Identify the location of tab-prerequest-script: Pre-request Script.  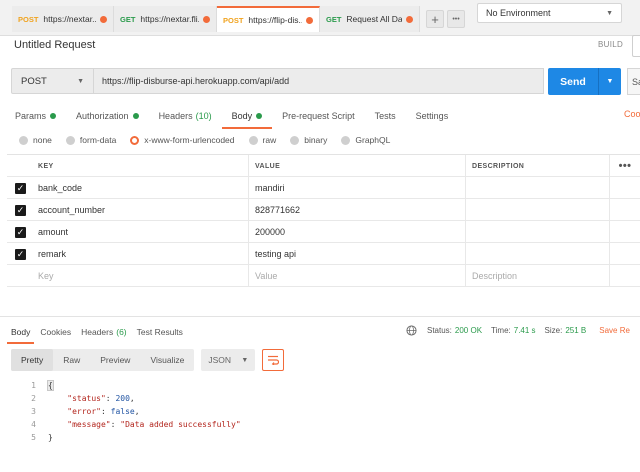
(318, 116).